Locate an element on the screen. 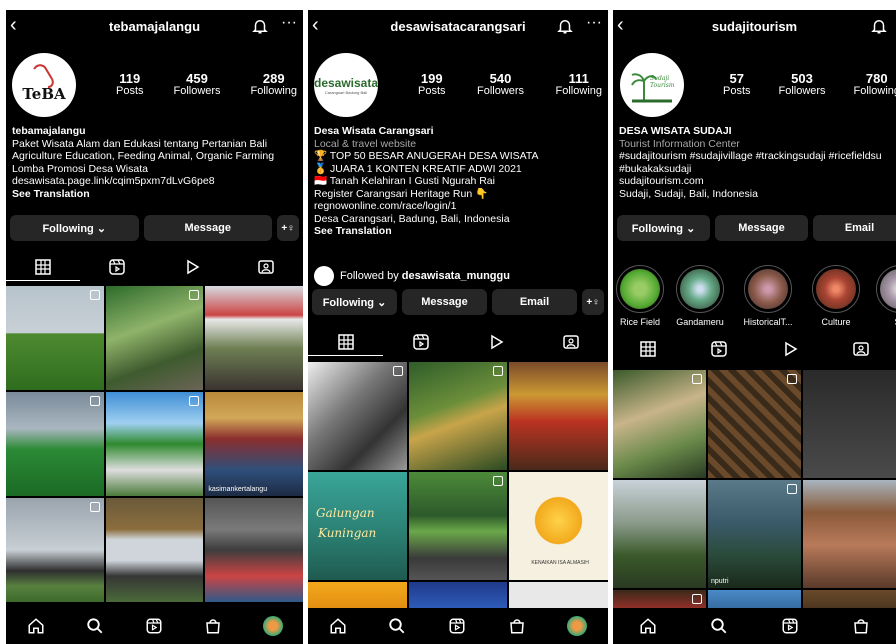 This screenshot has height=644, width=896. post-tile: KENAIKAN ISA ALMASIH is located at coordinates (558, 526).